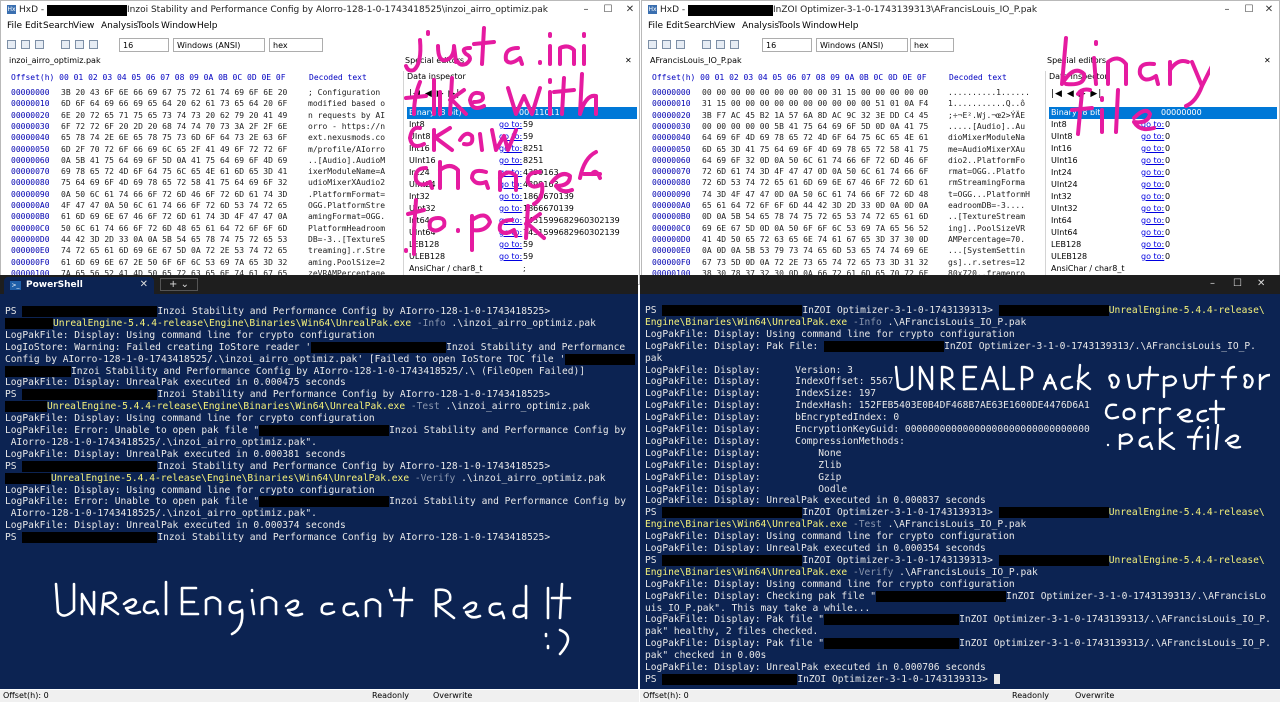 This screenshot has height=702, width=1280. I want to click on row-decoded: AMPercentage=70., so click(986, 239).